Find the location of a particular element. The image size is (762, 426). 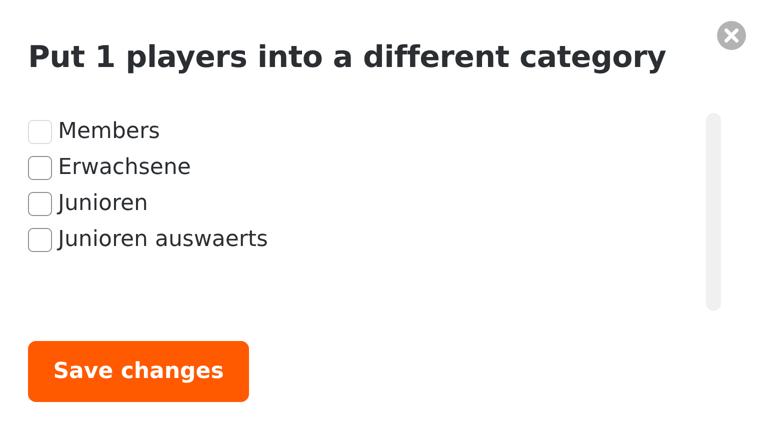

save-button: Save changes is located at coordinates (138, 371).